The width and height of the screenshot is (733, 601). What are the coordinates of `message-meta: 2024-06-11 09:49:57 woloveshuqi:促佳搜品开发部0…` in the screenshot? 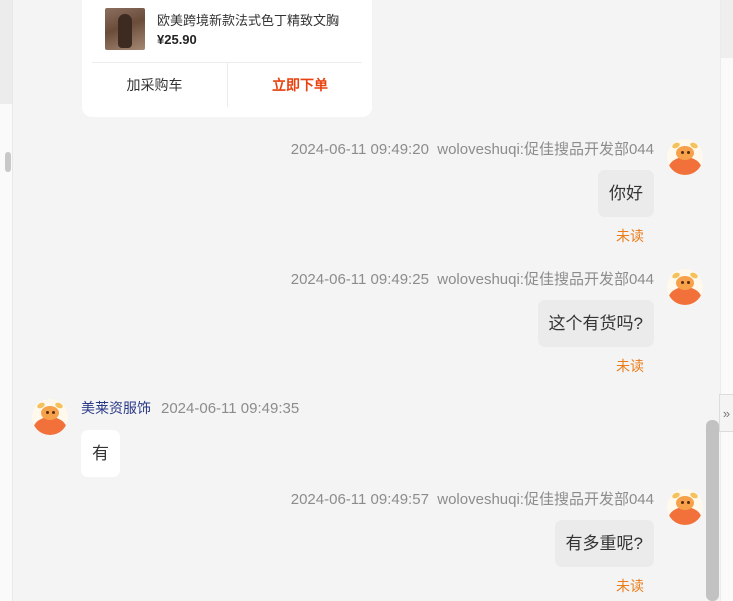 It's located at (472, 498).